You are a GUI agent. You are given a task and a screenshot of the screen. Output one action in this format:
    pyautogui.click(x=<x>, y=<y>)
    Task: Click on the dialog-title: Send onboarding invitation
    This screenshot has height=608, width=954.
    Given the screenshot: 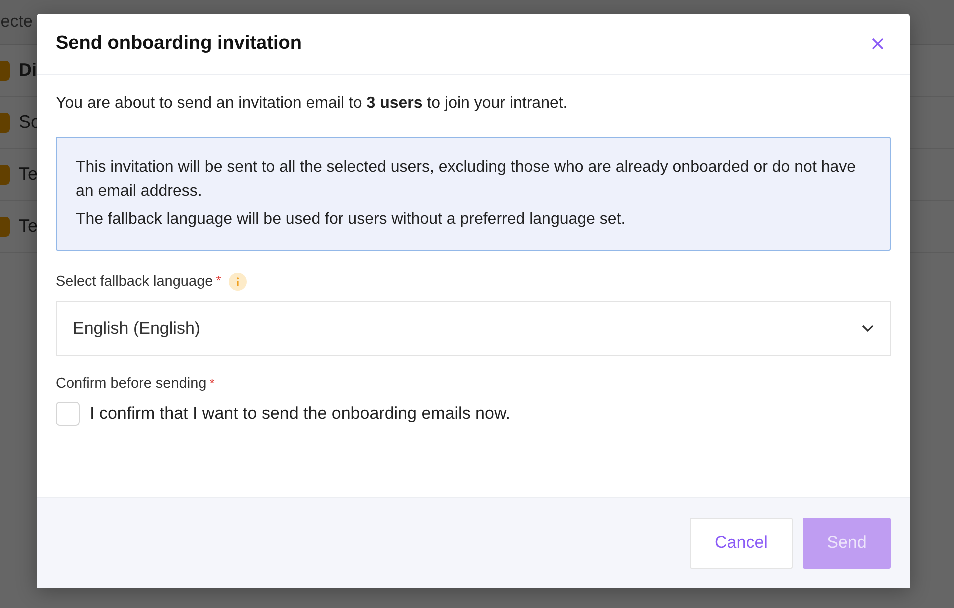 What is the action you would take?
    pyautogui.click(x=179, y=44)
    